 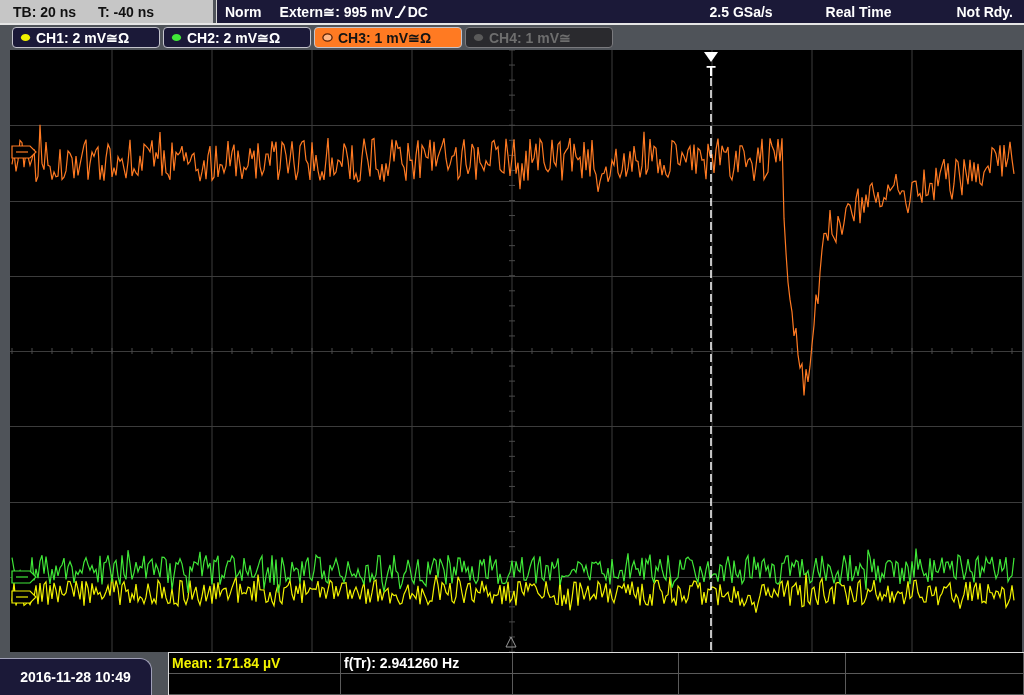 I want to click on trigger-level-readout: Extern≅: 995 mV, so click(x=336, y=11).